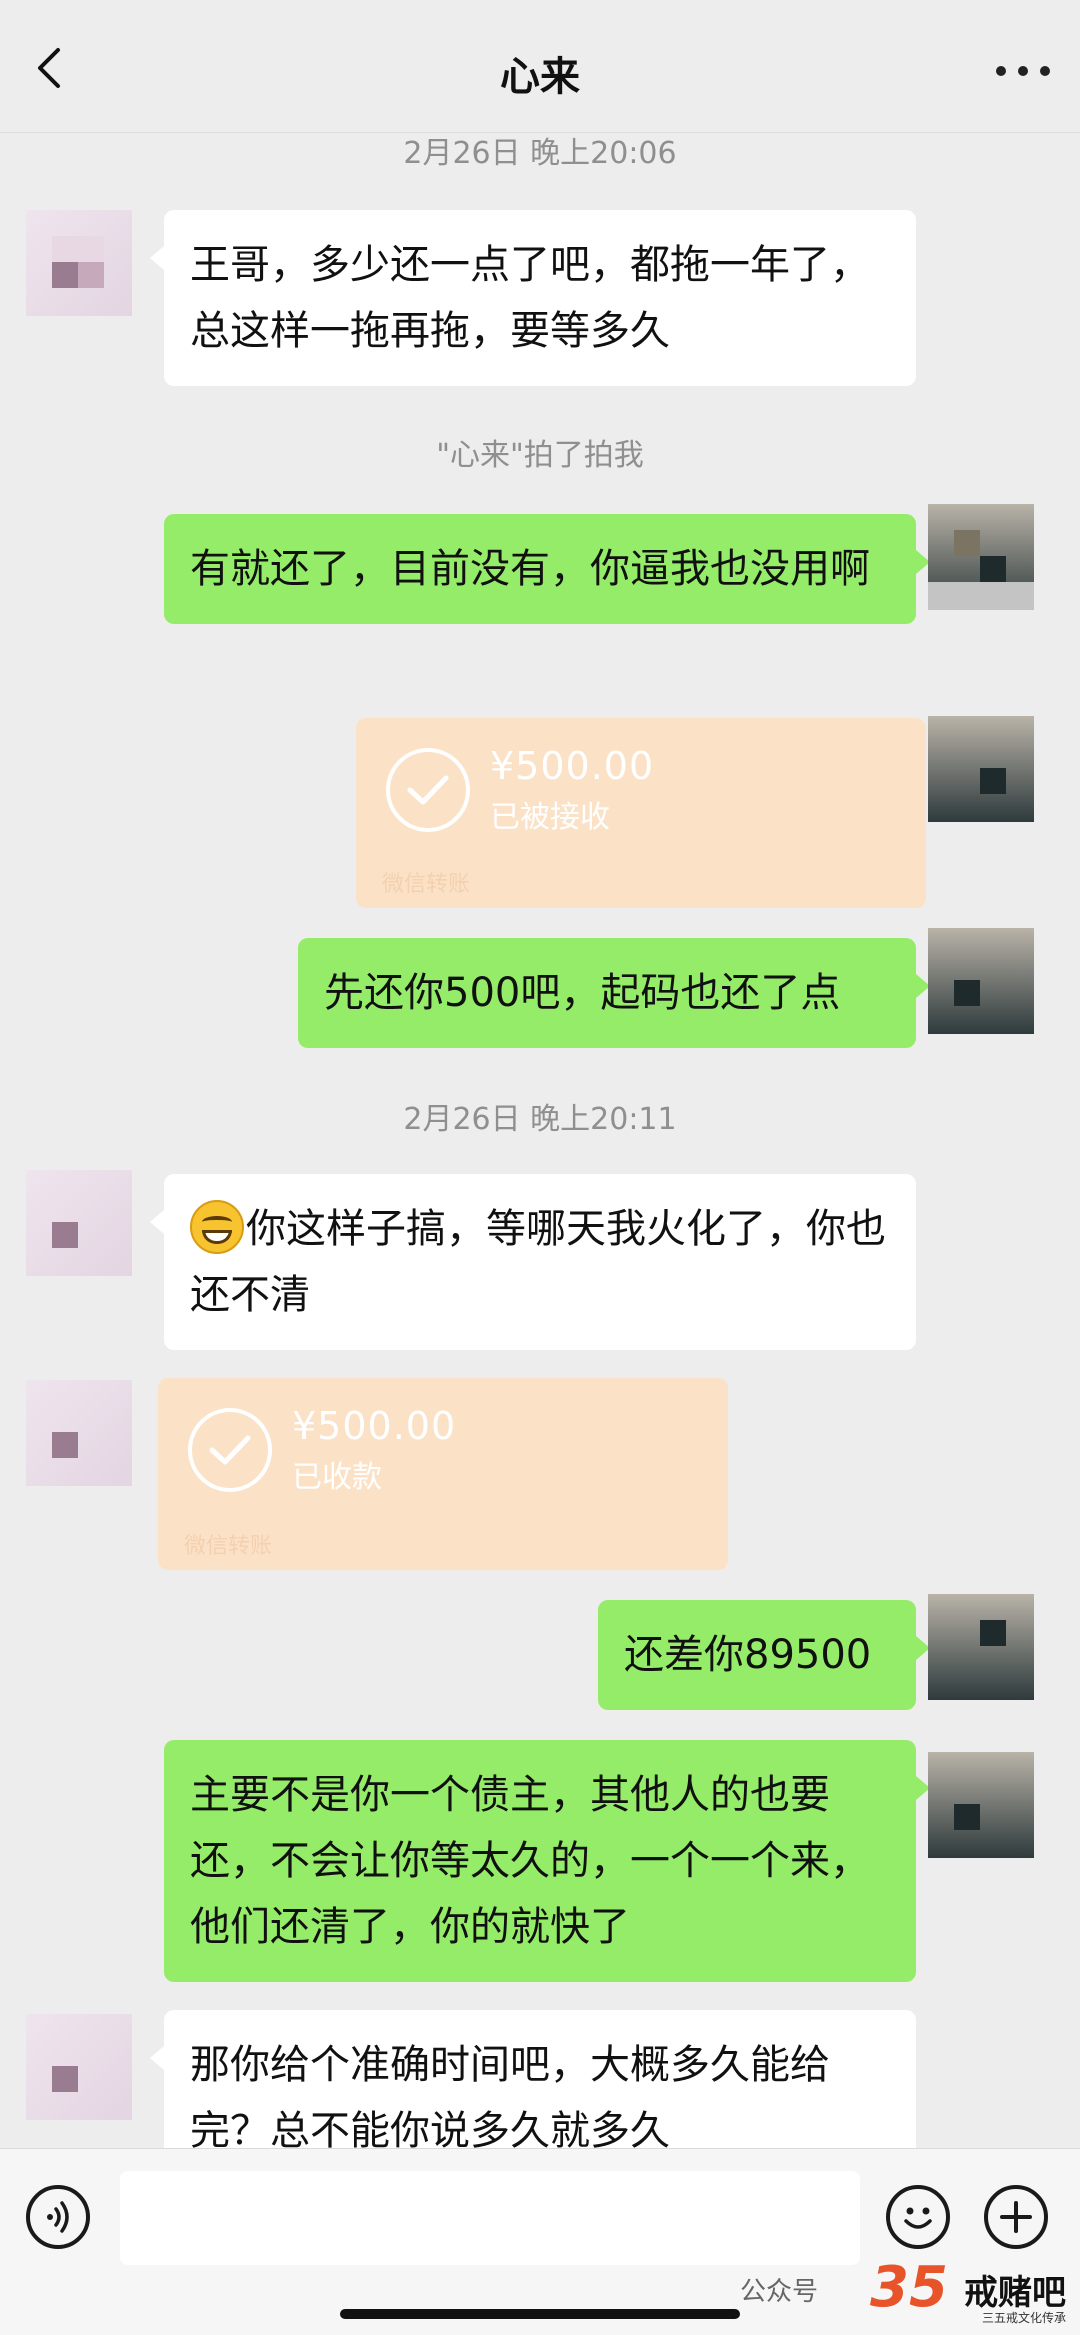 This screenshot has width=1080, height=2335. Describe the element at coordinates (1023, 2318) in the screenshot. I see `brand-subtitle: 三五戒文化传承` at that location.